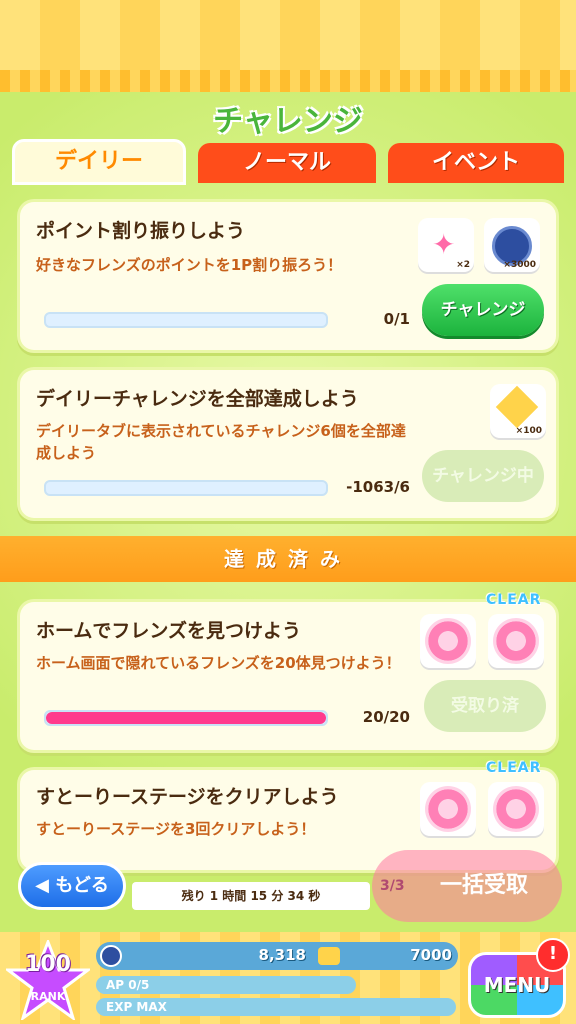 The width and height of the screenshot is (576, 1024). Describe the element at coordinates (169, 631) in the screenshot. I see `challenge-title: ホームでフレンズを見つけよう` at that location.